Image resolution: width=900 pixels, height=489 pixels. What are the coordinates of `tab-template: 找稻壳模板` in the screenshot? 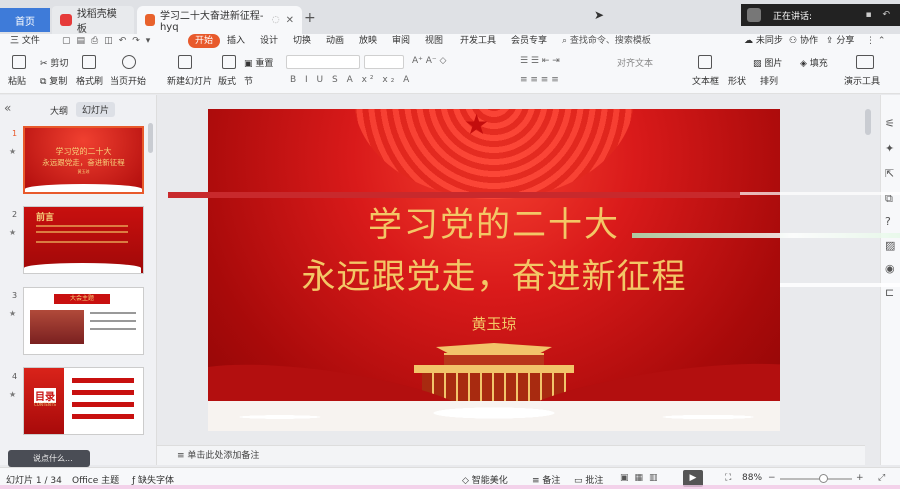 It's located at (93, 20).